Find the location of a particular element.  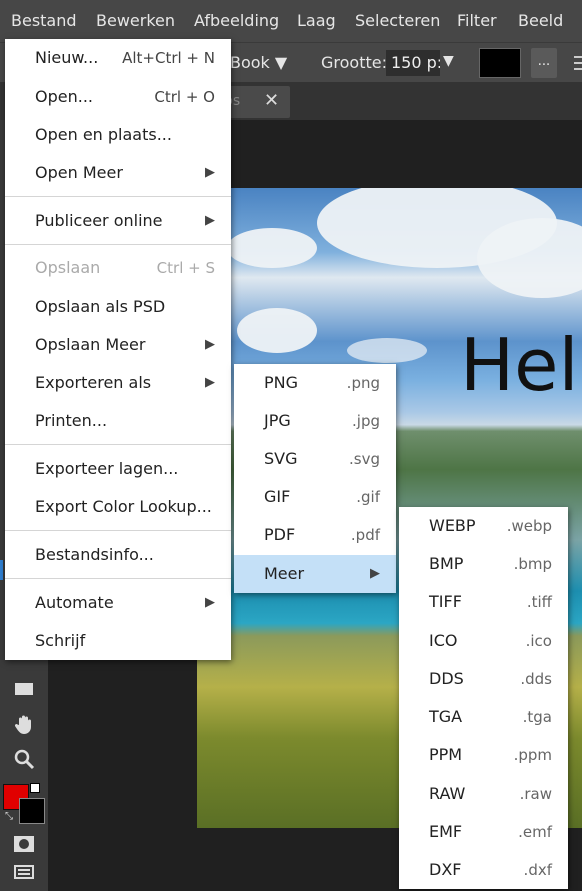

menu-selecteren: Selecteren is located at coordinates (397, 20).